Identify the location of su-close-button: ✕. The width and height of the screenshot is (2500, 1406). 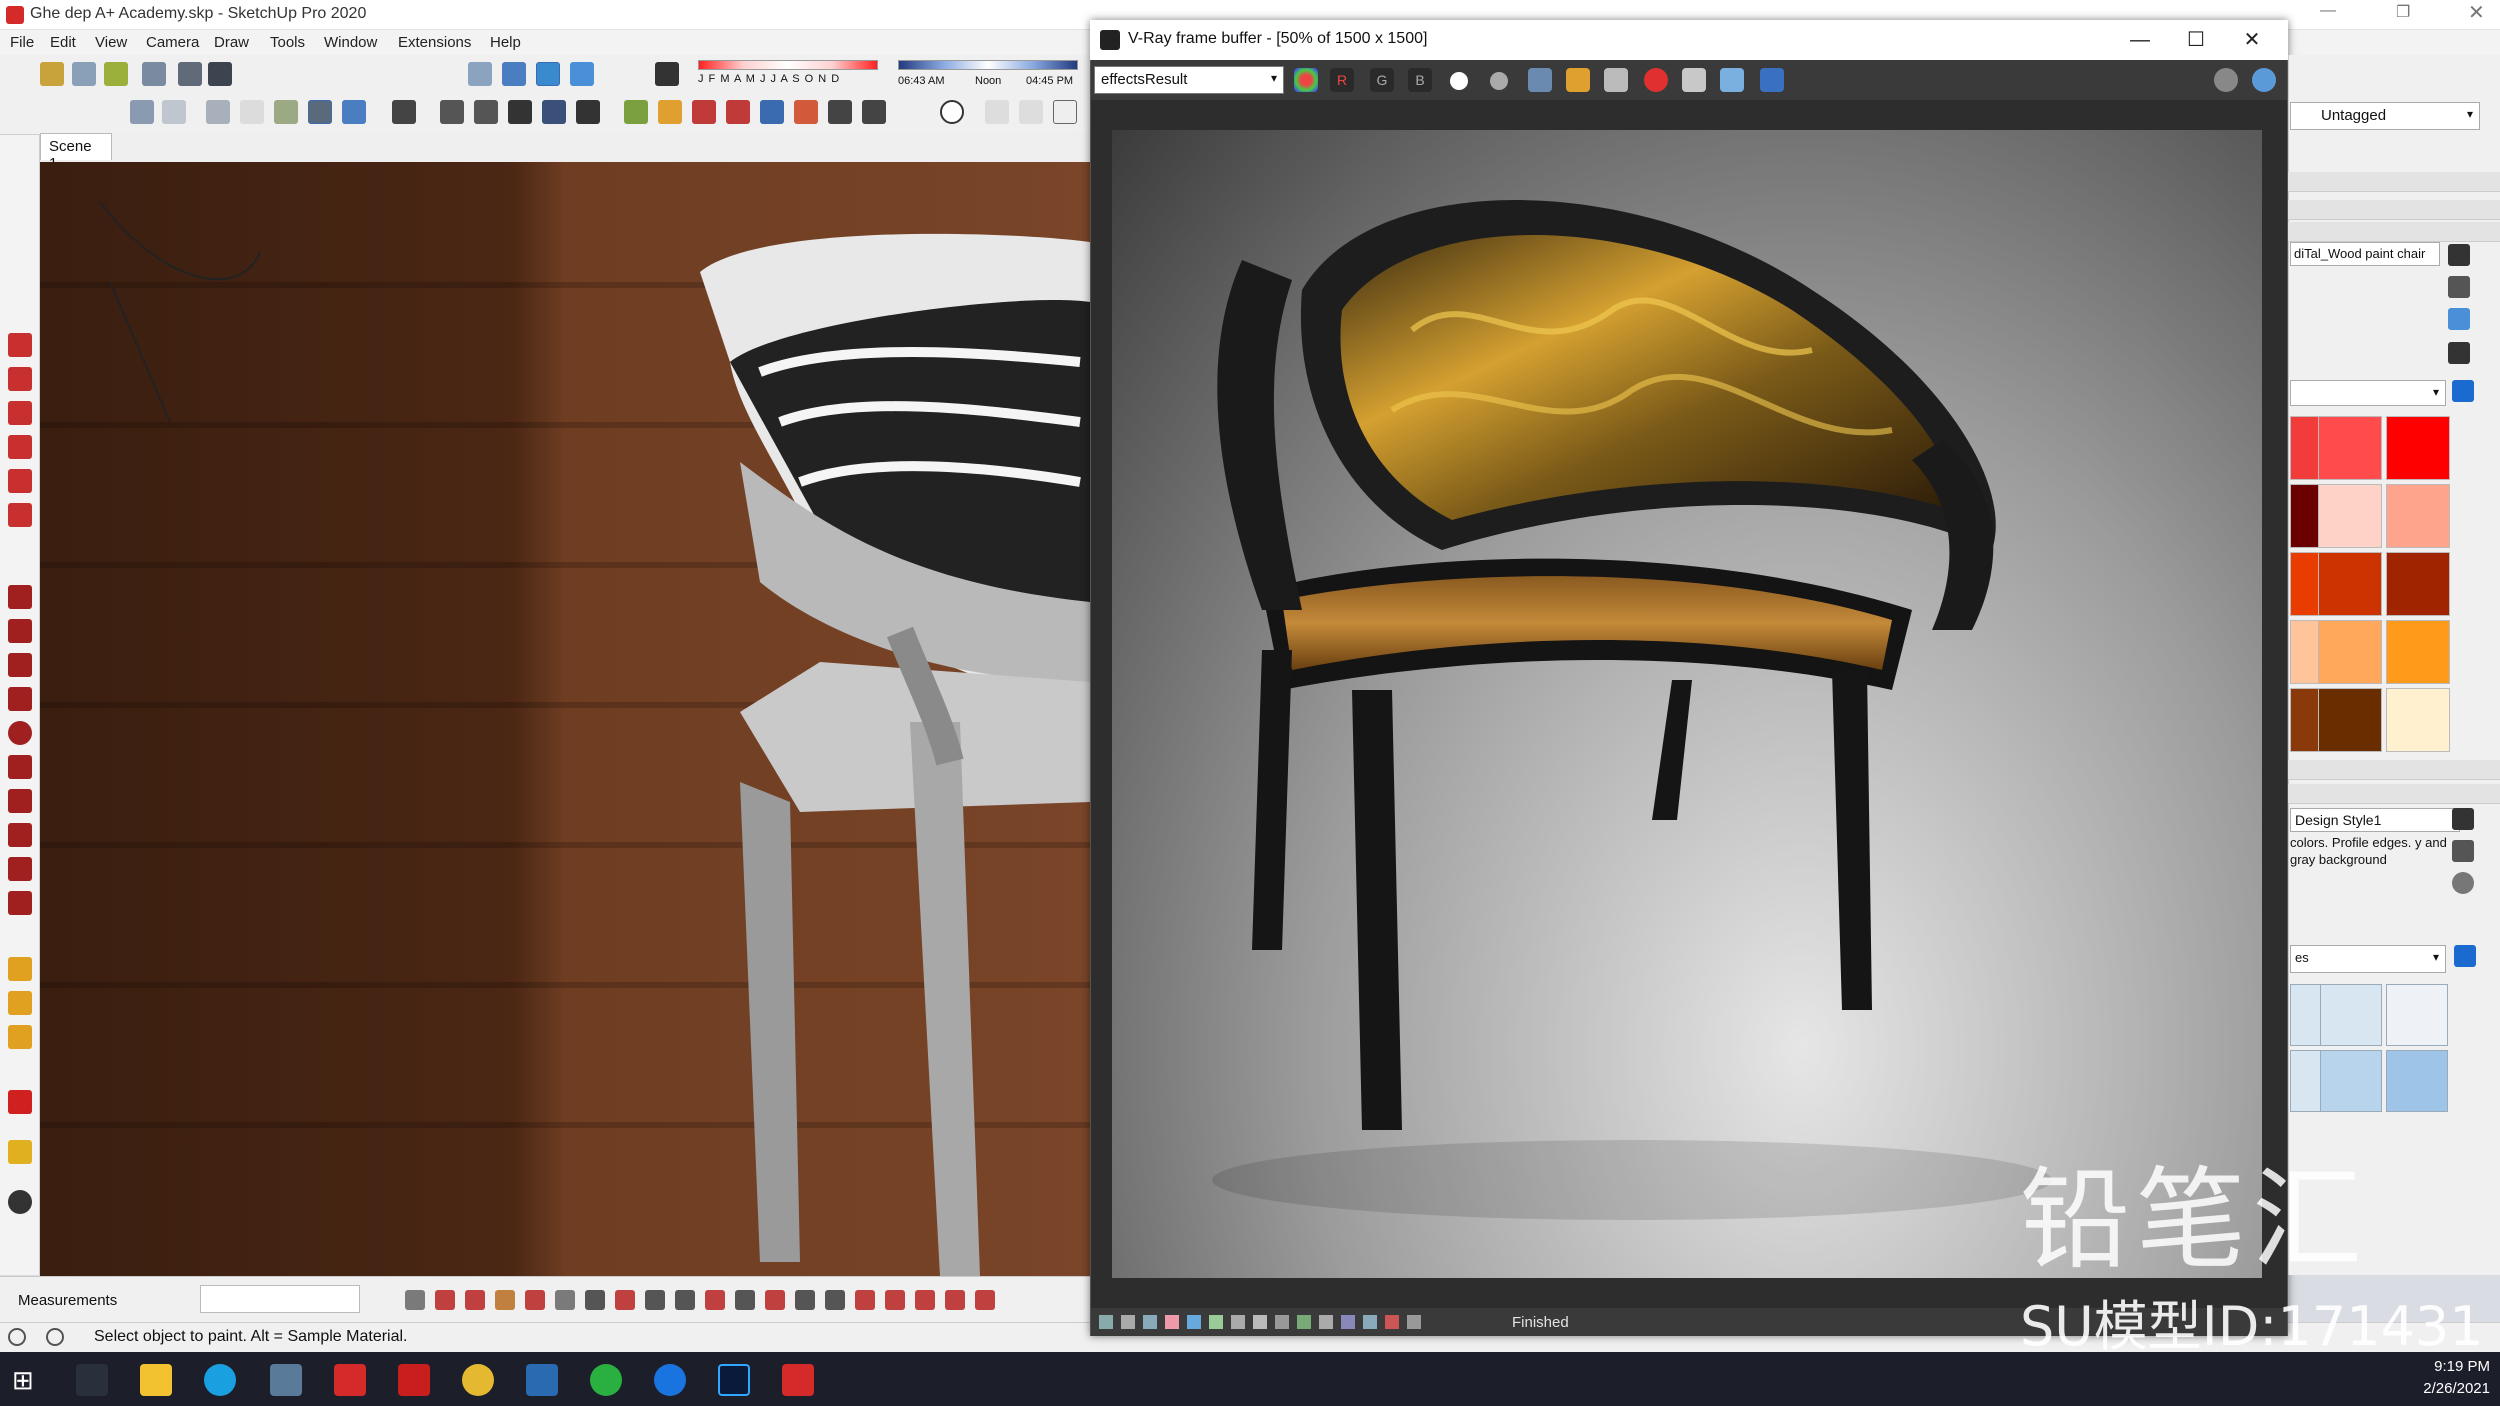
(2476, 12).